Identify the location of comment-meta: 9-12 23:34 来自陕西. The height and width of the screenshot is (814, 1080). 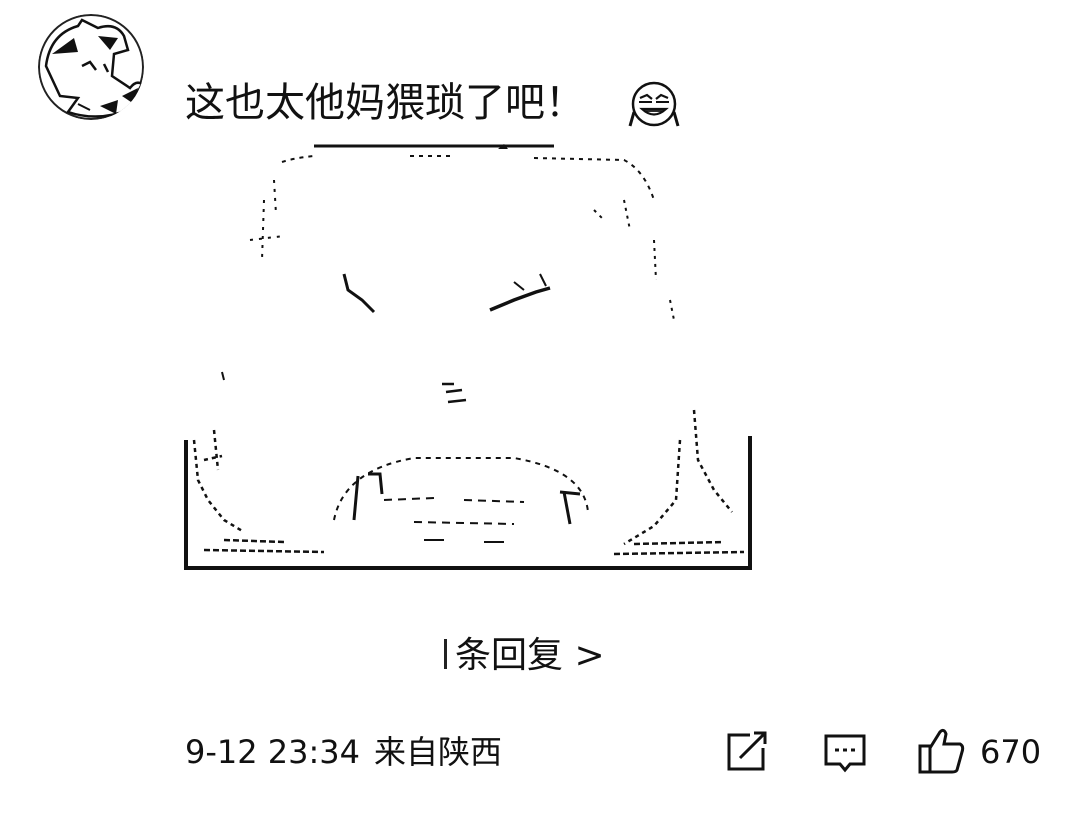
(343, 752).